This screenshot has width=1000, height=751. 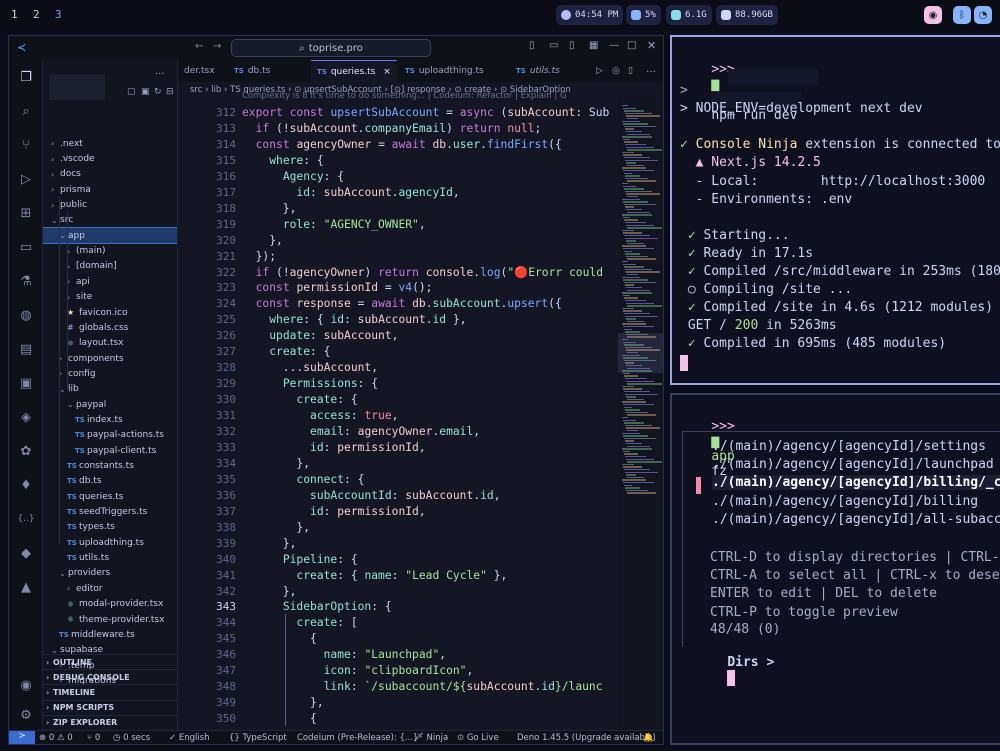 I want to click on tree-item: › public, so click(x=110, y=204).